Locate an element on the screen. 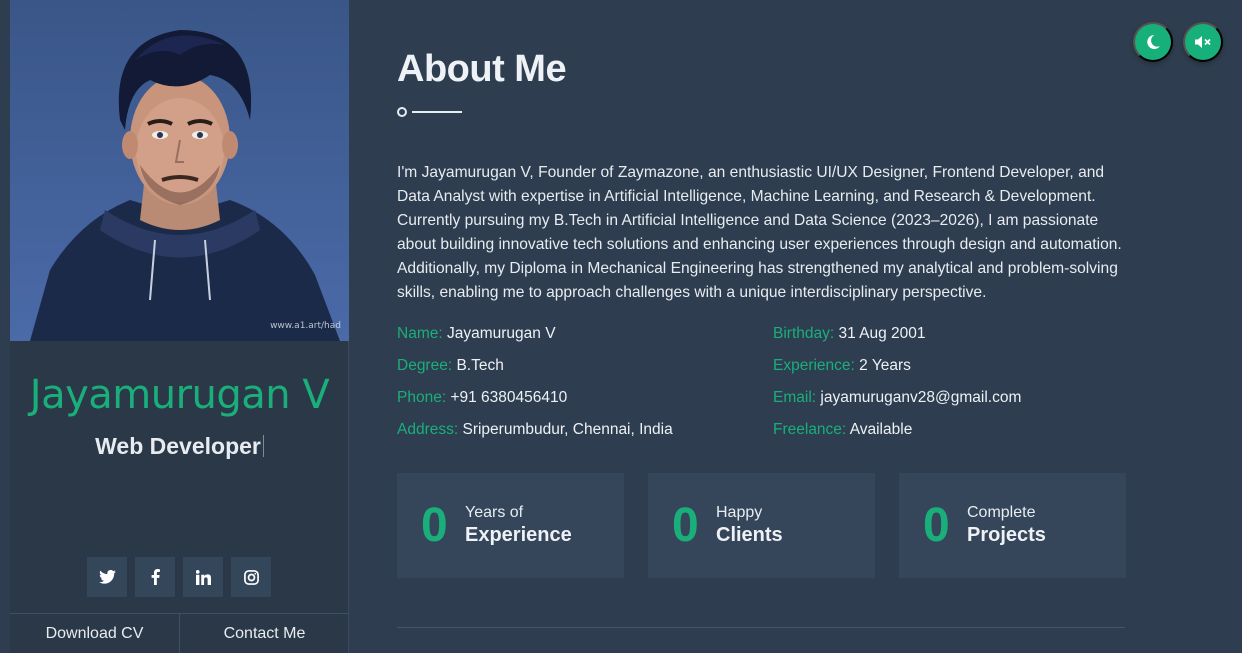 This screenshot has width=1242, height=653. info-address: Address: Sriperumbudur, Chennai, India is located at coordinates (535, 430).